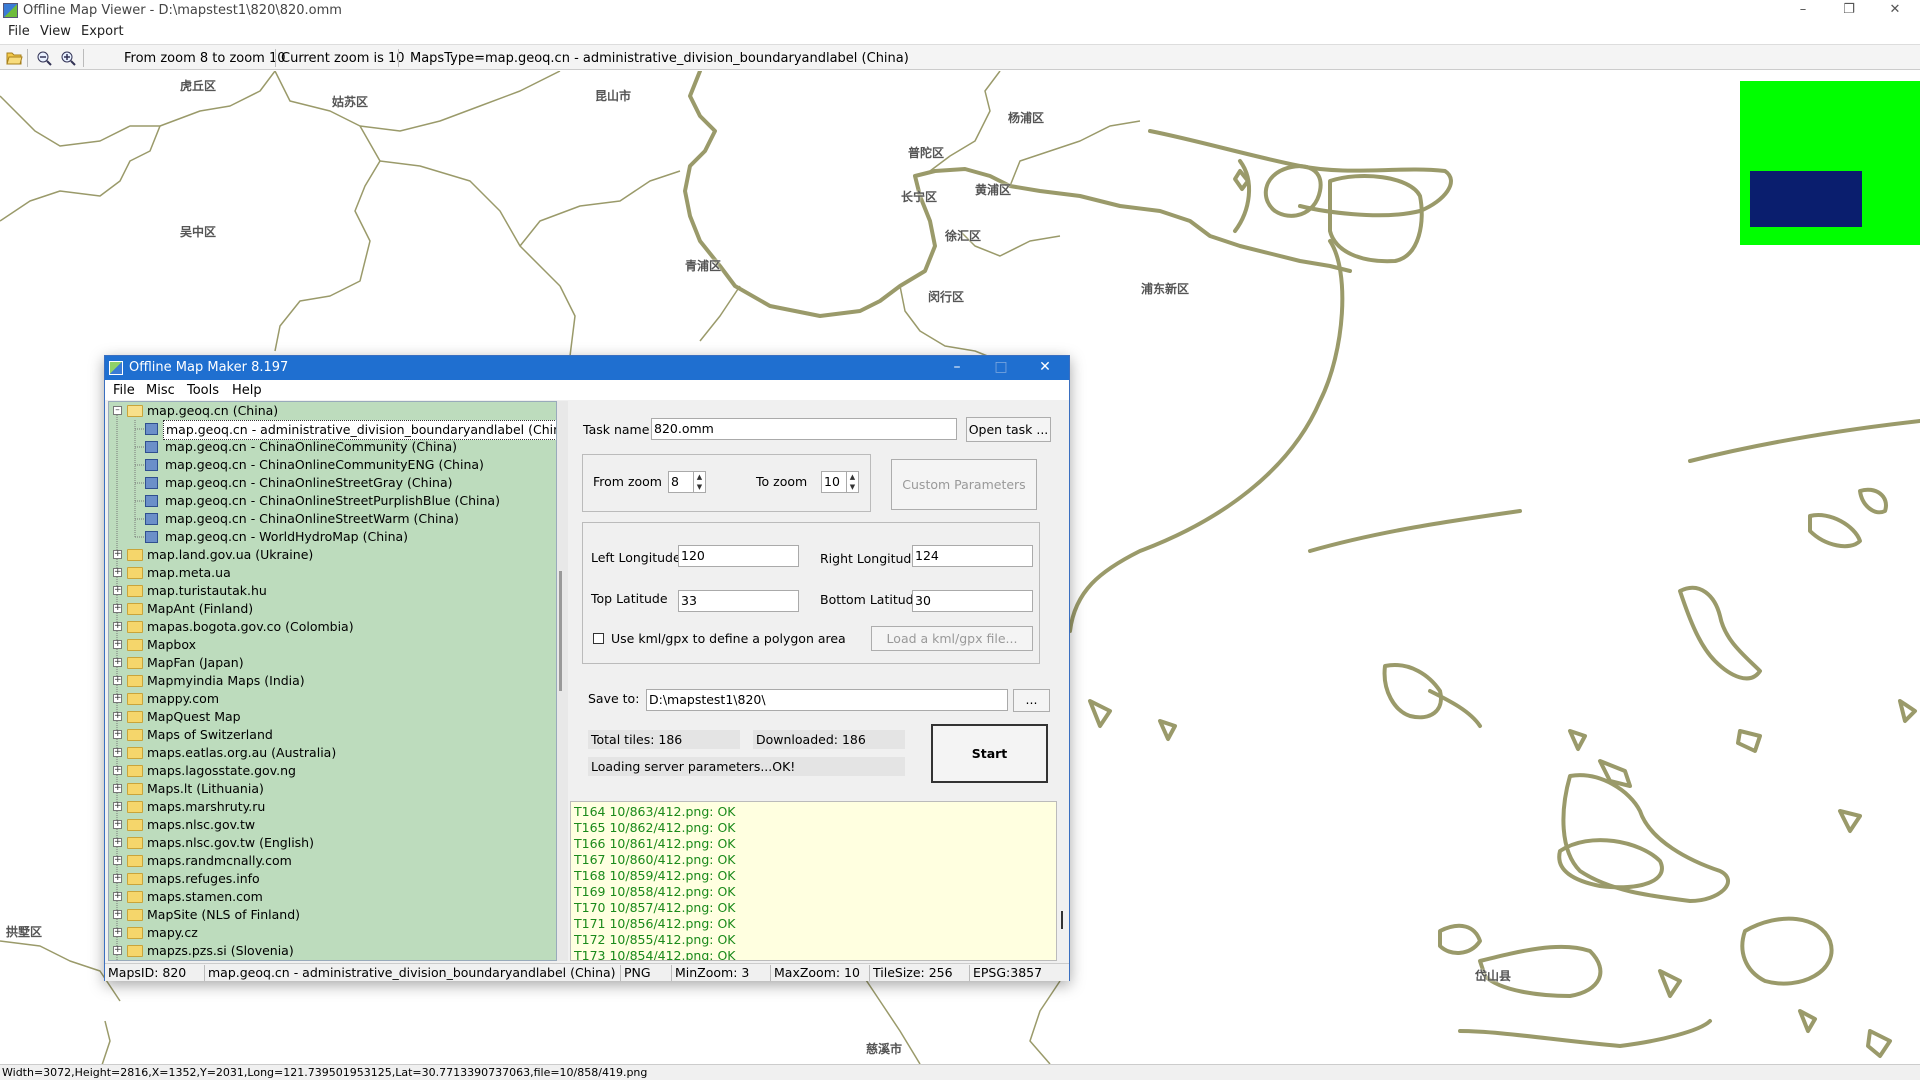 The image size is (1920, 1080). Describe the element at coordinates (926, 153) in the screenshot. I see `map-label: 普陀区` at that location.